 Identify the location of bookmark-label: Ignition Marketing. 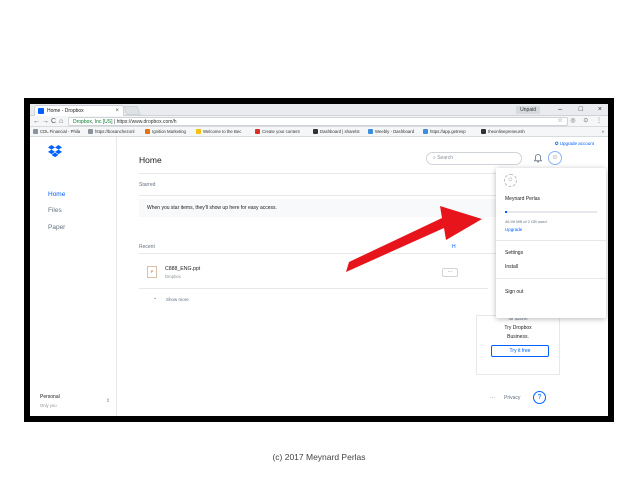
(169, 131).